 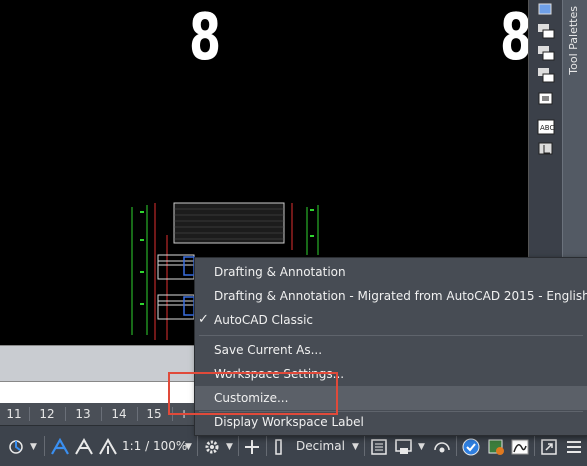 I want to click on lock-ui-icon, so click(x=404, y=447).